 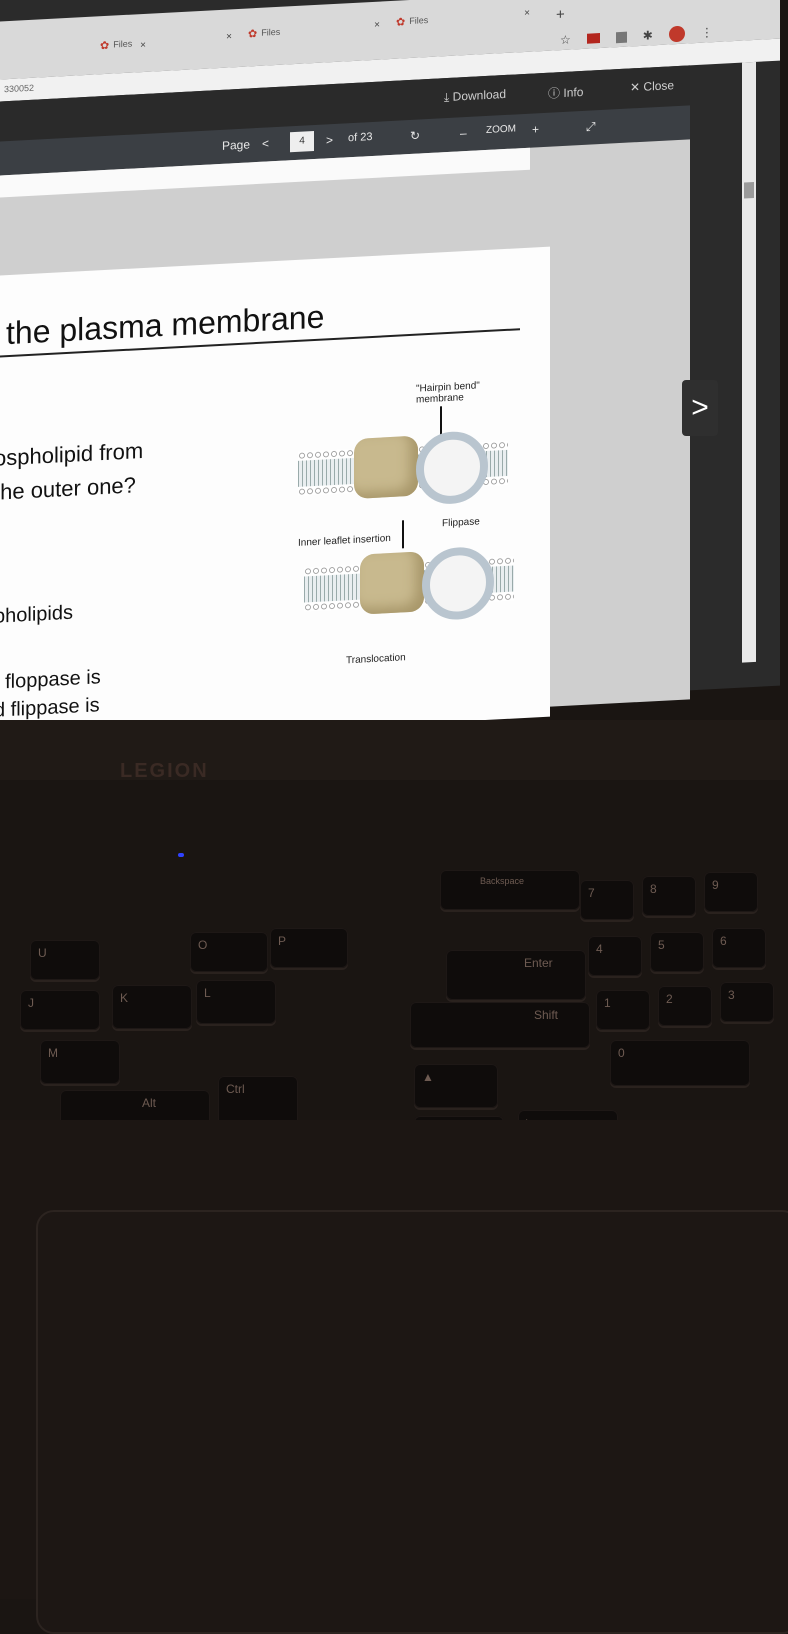 What do you see at coordinates (394, 750) in the screenshot?
I see `screen-bezel` at bounding box center [394, 750].